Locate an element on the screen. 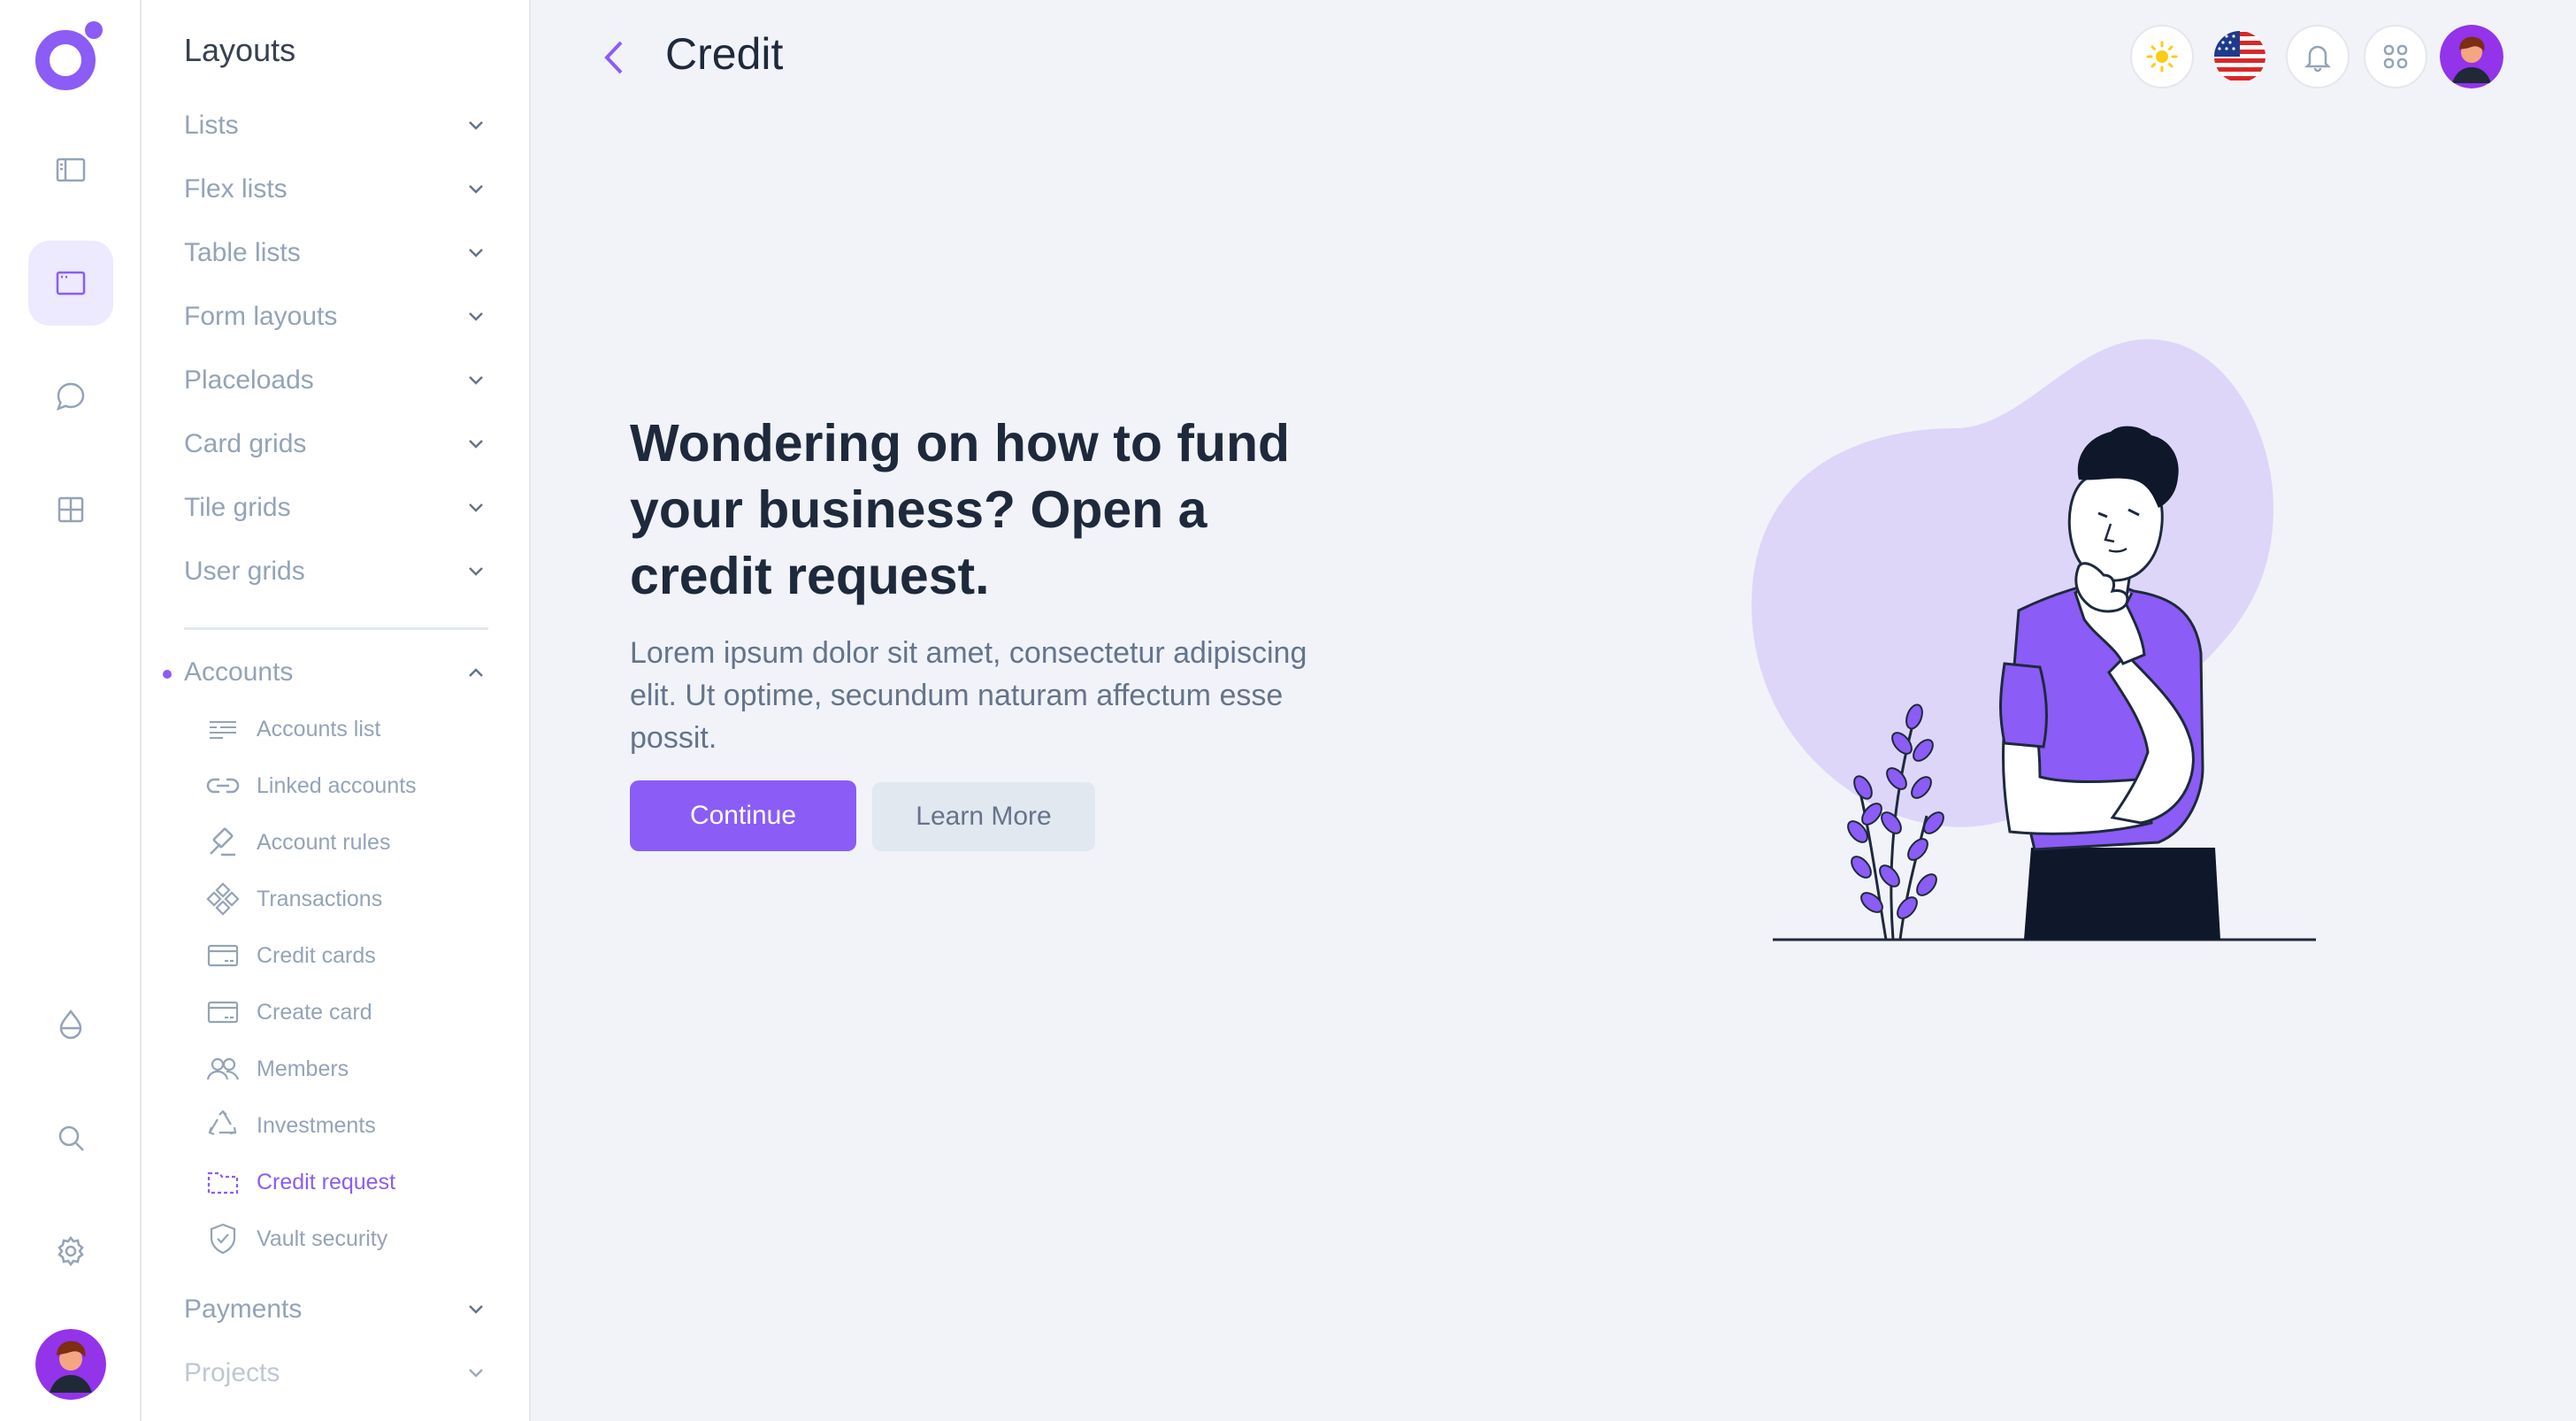  menu-item-label: Projects is located at coordinates (232, 1372).